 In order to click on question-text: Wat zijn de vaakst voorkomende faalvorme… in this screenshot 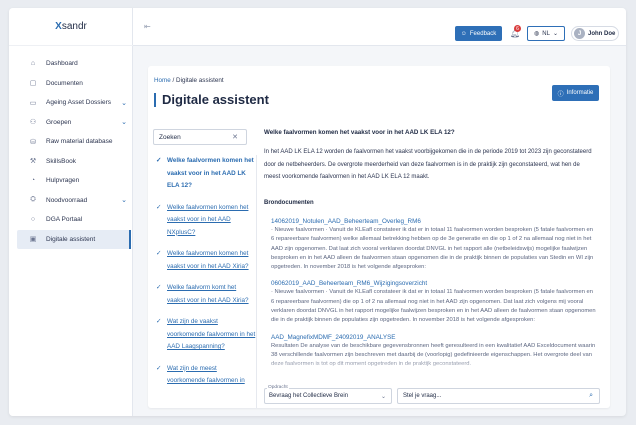, I will do `click(211, 334)`.